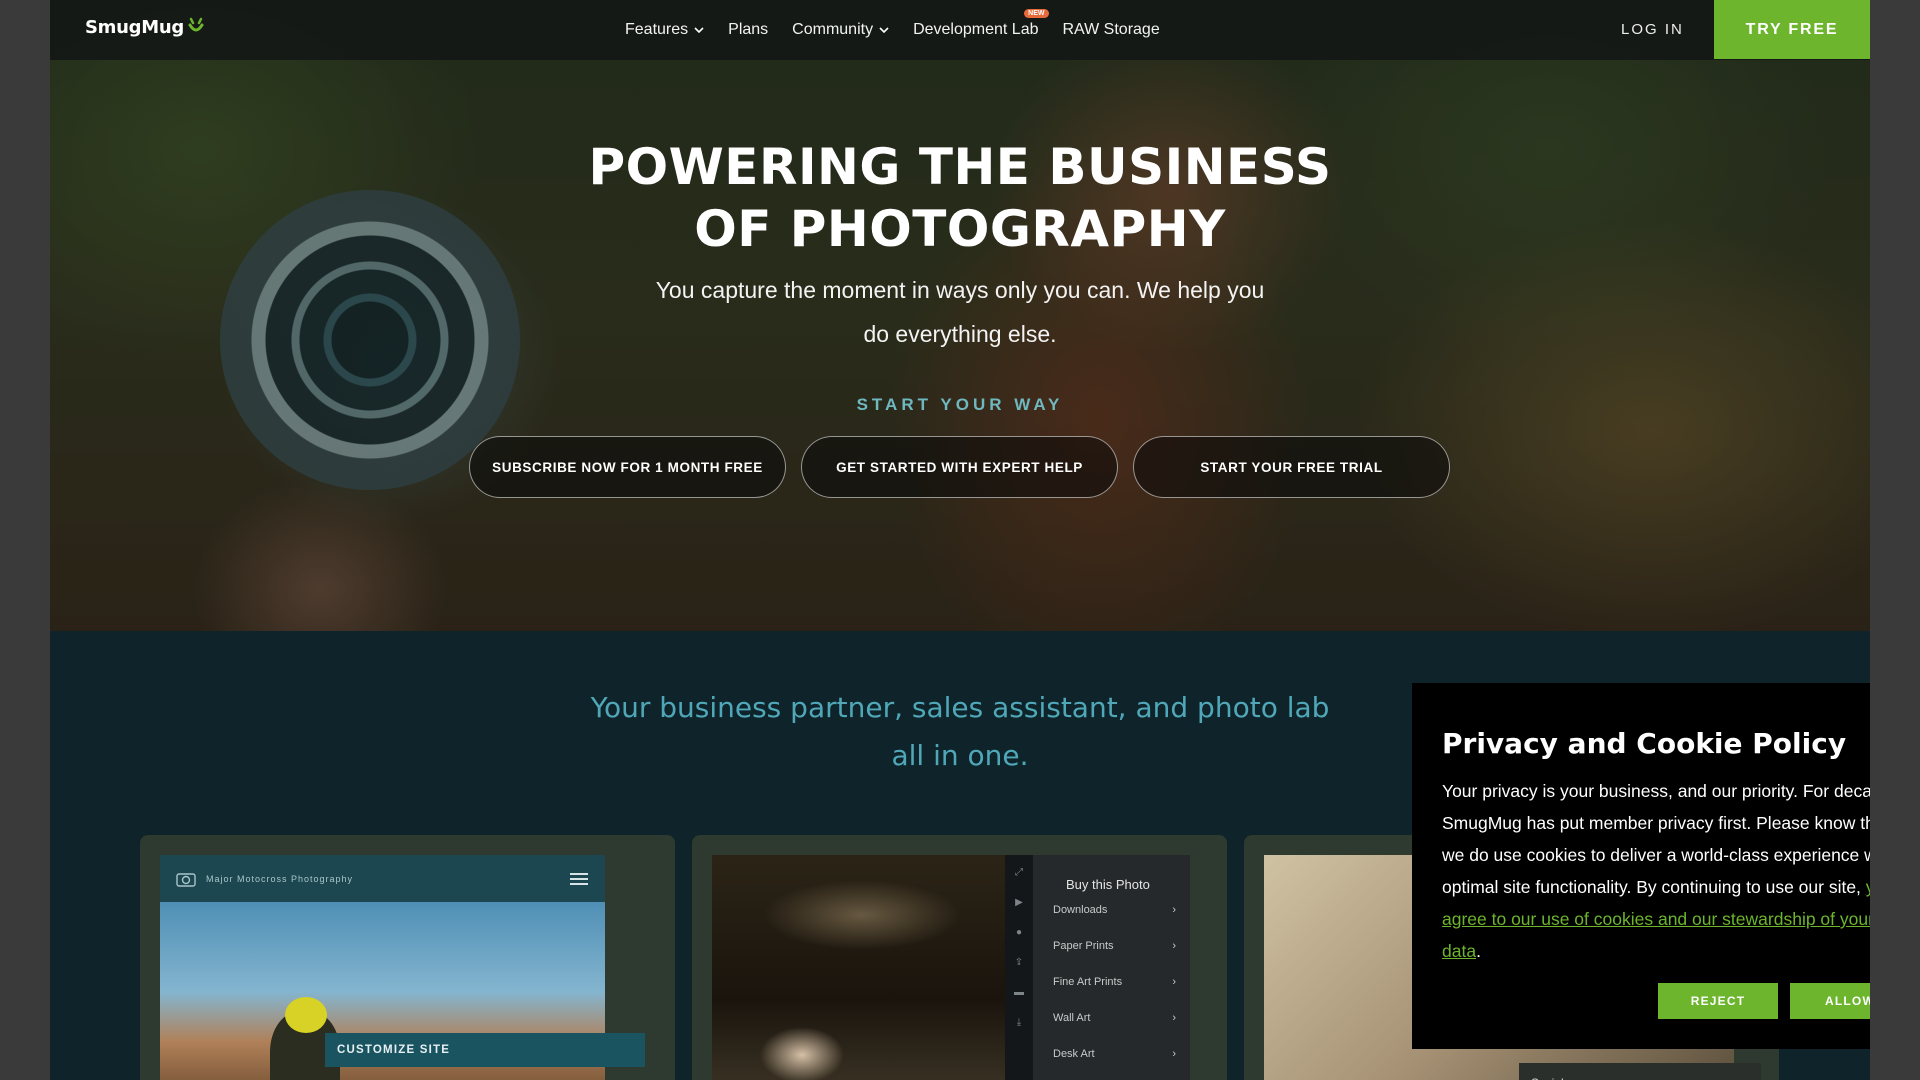  What do you see at coordinates (1019, 1022) in the screenshot?
I see `download-icon: ⤓` at bounding box center [1019, 1022].